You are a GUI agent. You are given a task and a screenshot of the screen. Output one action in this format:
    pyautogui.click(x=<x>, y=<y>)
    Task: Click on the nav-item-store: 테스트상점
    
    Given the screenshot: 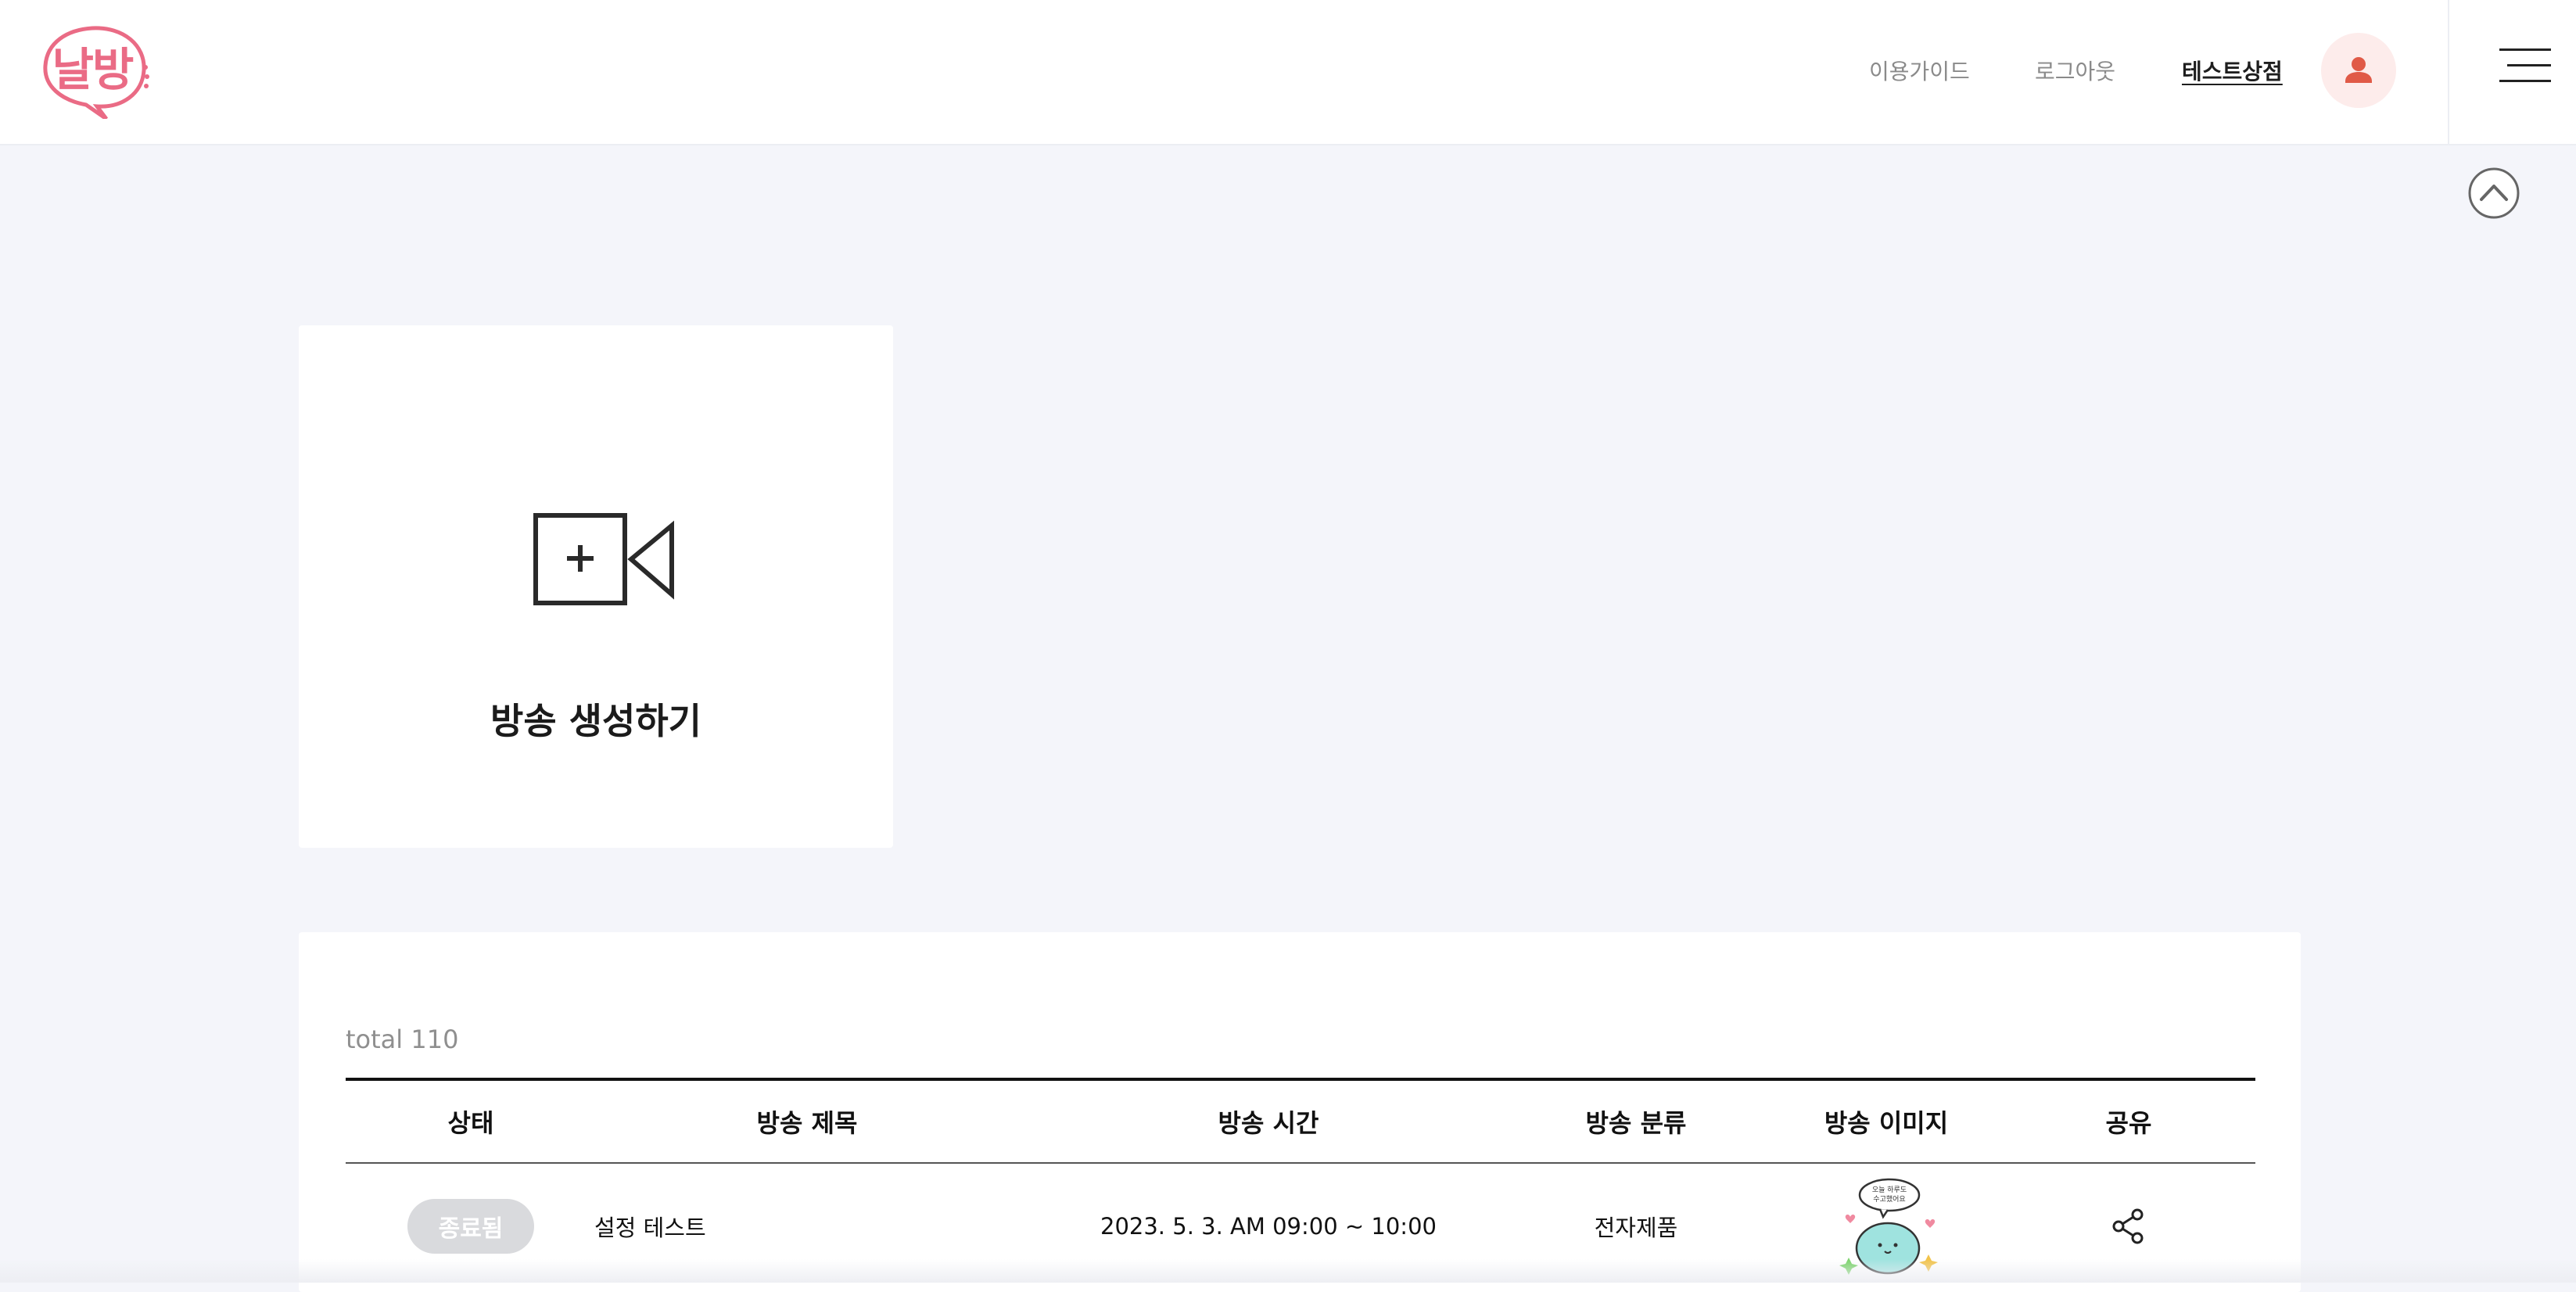 What is the action you would take?
    pyautogui.click(x=2232, y=70)
    